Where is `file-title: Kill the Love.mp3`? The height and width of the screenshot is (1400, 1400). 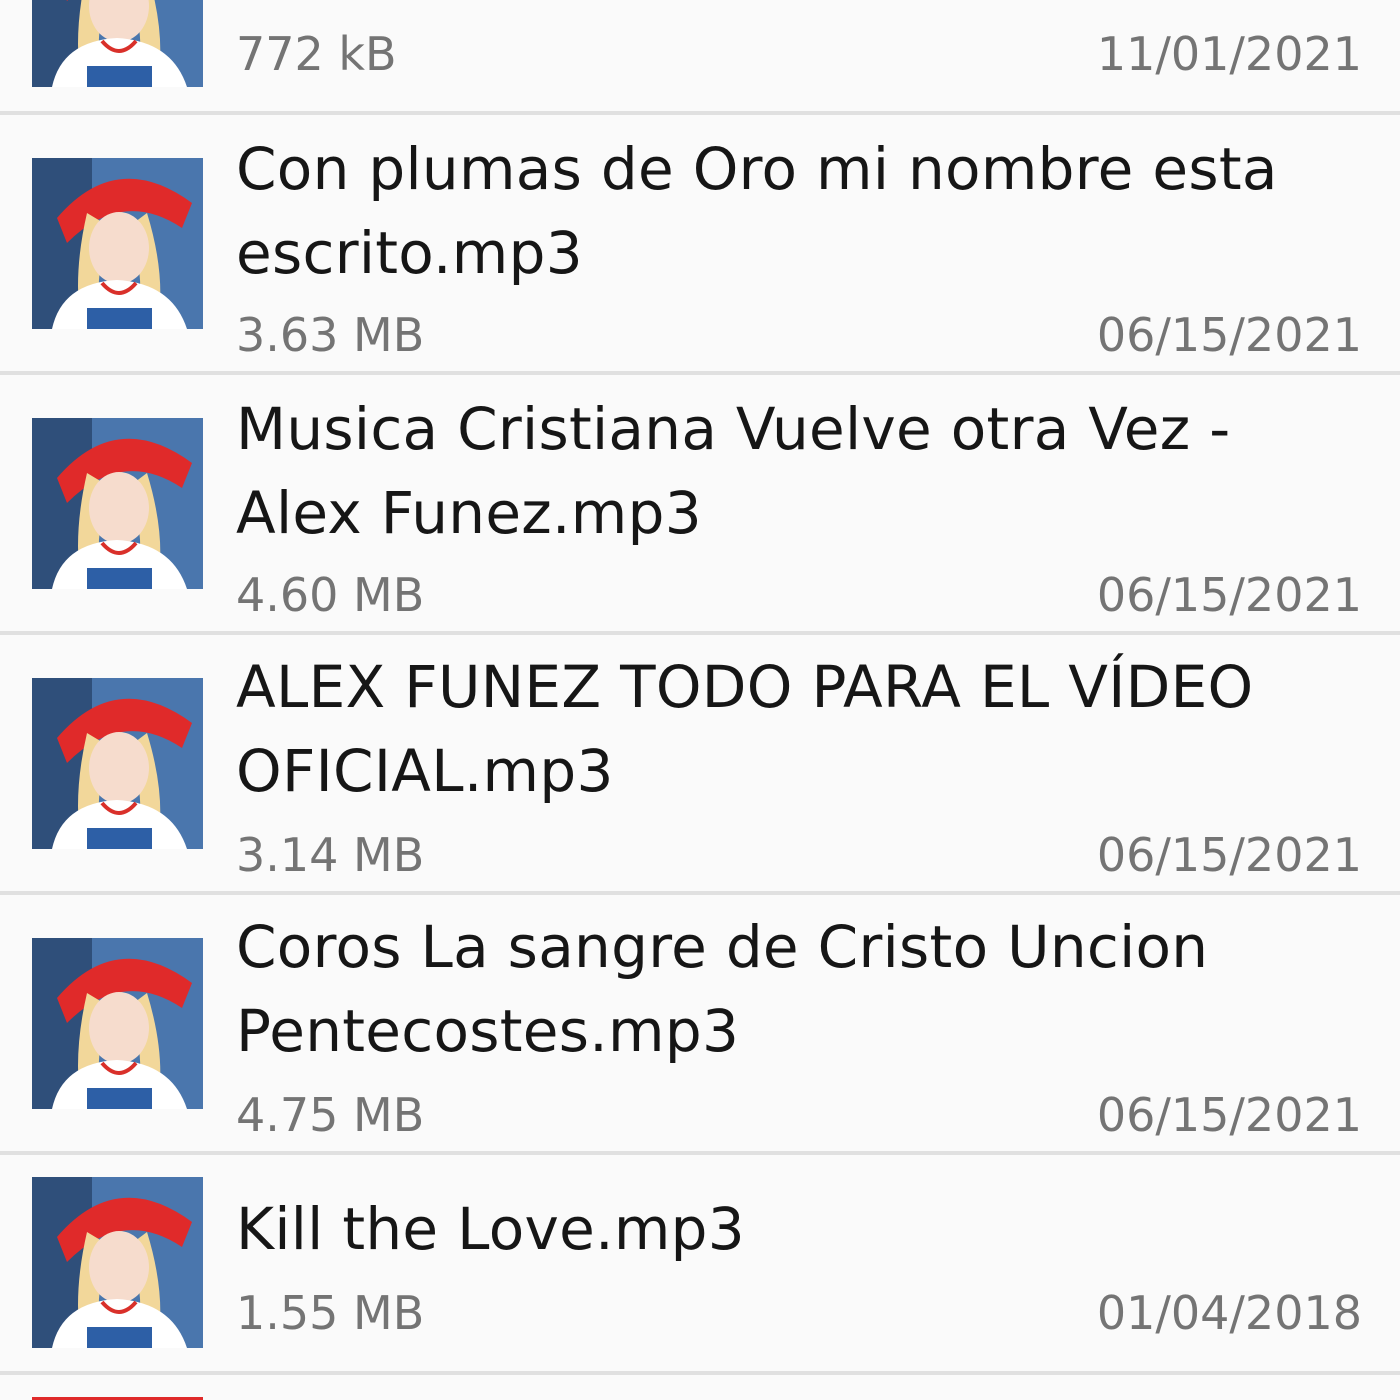
file-title: Kill the Love.mp3 is located at coordinates (793, 1229).